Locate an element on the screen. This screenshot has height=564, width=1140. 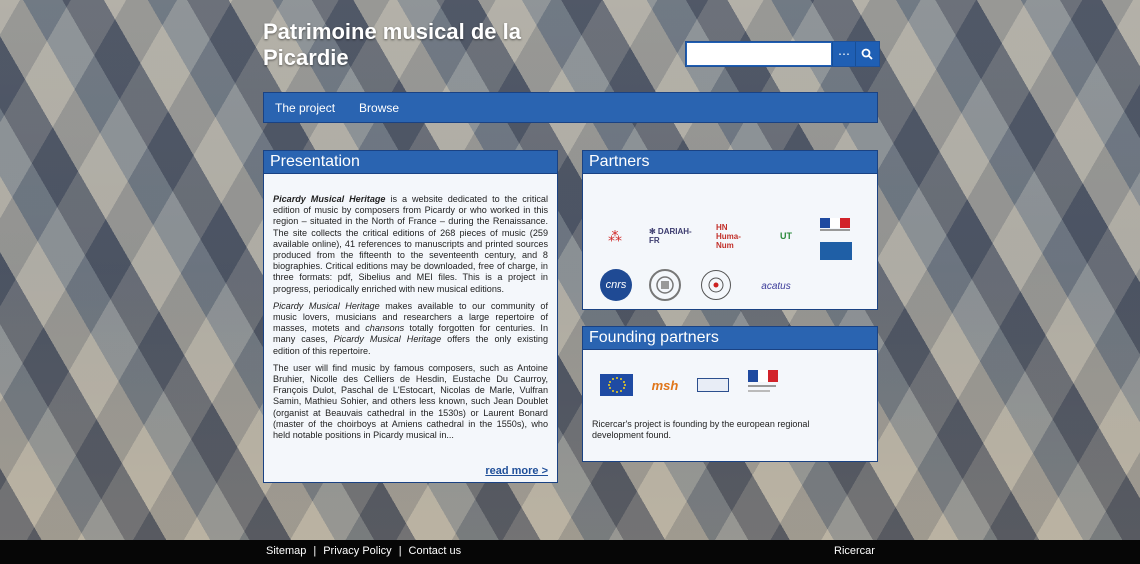
search-input is located at coordinates (759, 54).